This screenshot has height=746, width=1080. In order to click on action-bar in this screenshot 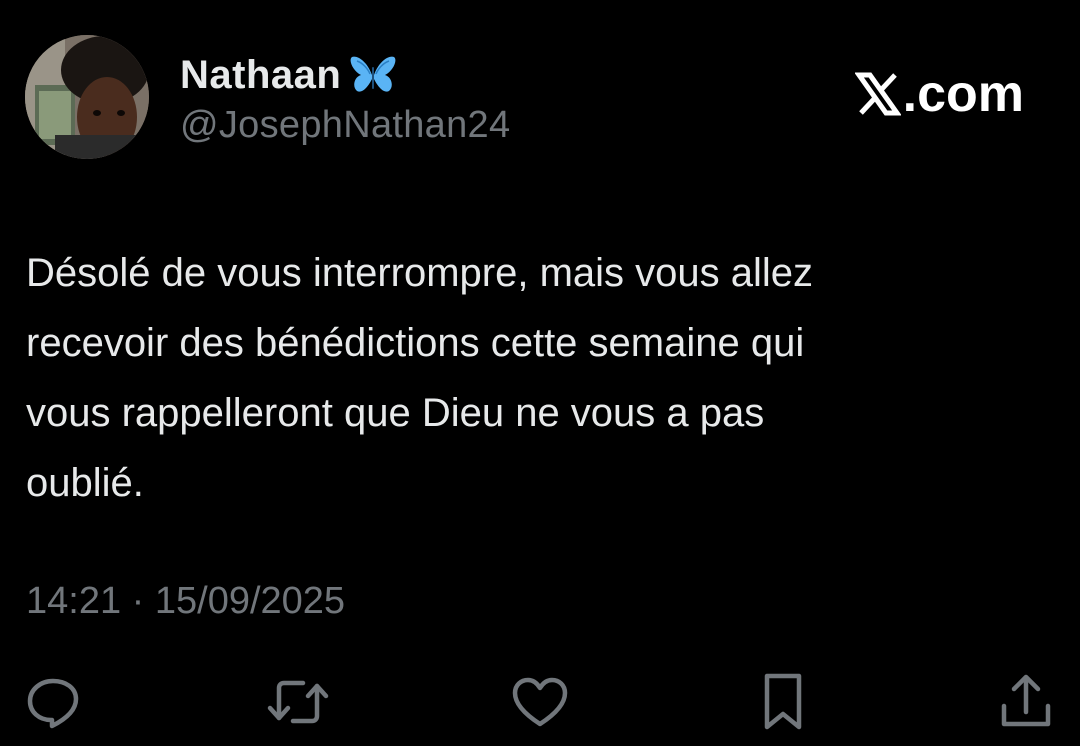, I will do `click(540, 702)`.